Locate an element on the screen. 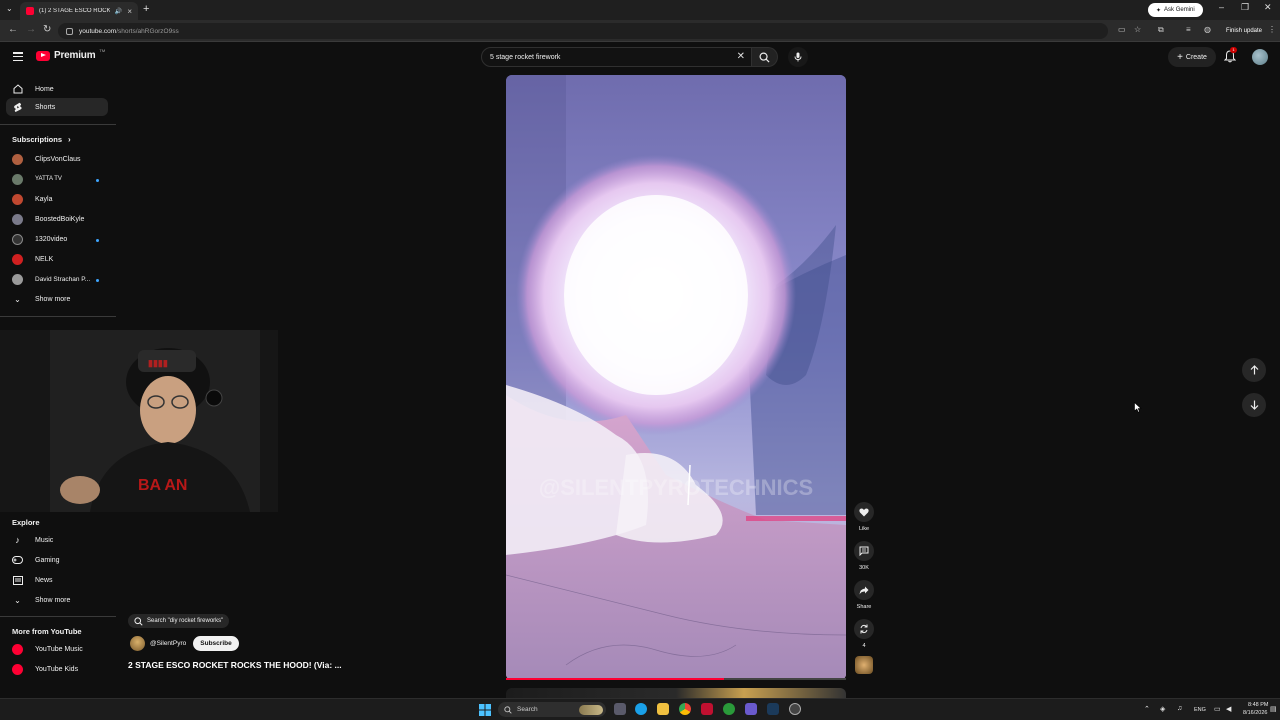 Image resolution: width=1280 pixels, height=720 pixels. sidebar-item-home: Home is located at coordinates (57, 89).